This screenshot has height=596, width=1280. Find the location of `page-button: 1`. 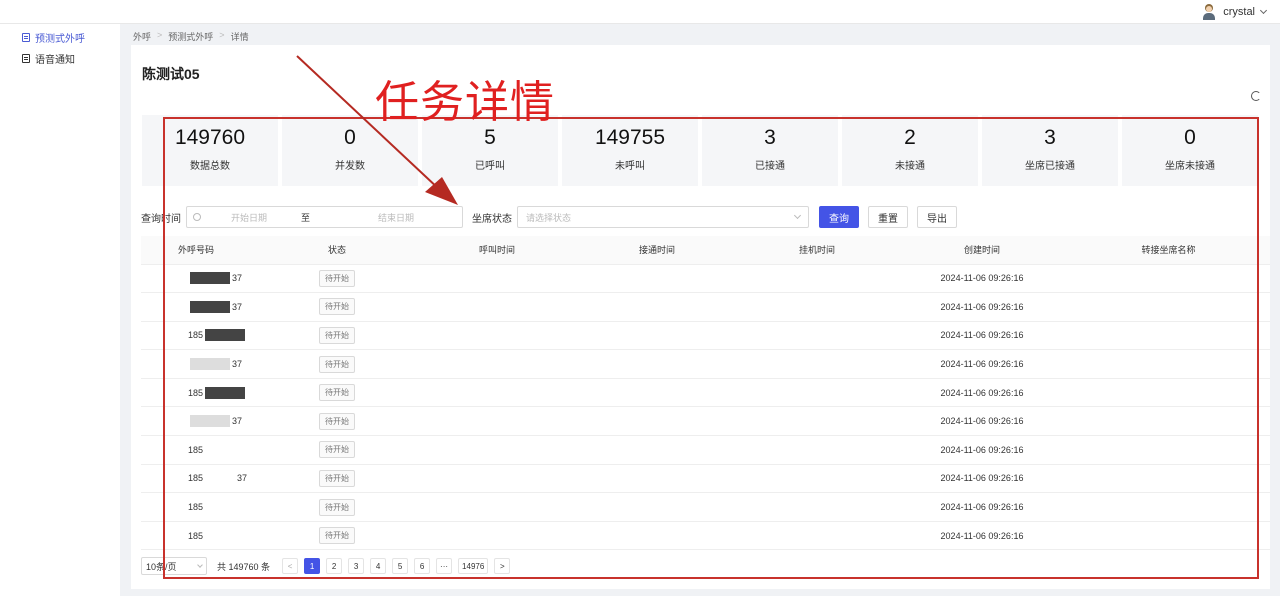

page-button: 1 is located at coordinates (312, 566).